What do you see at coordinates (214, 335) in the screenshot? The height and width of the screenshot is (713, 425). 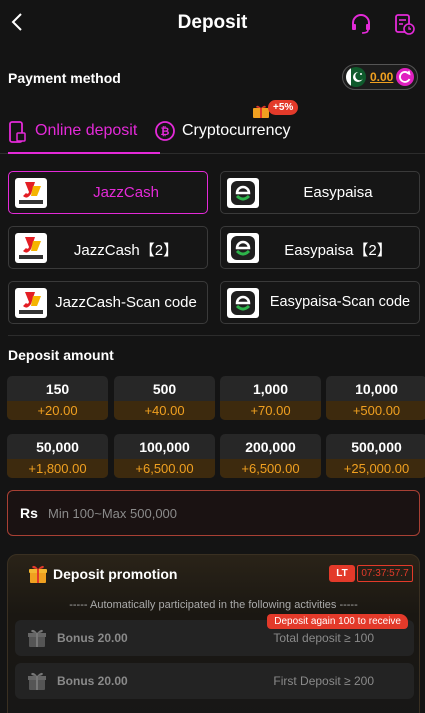 I see `divider` at bounding box center [214, 335].